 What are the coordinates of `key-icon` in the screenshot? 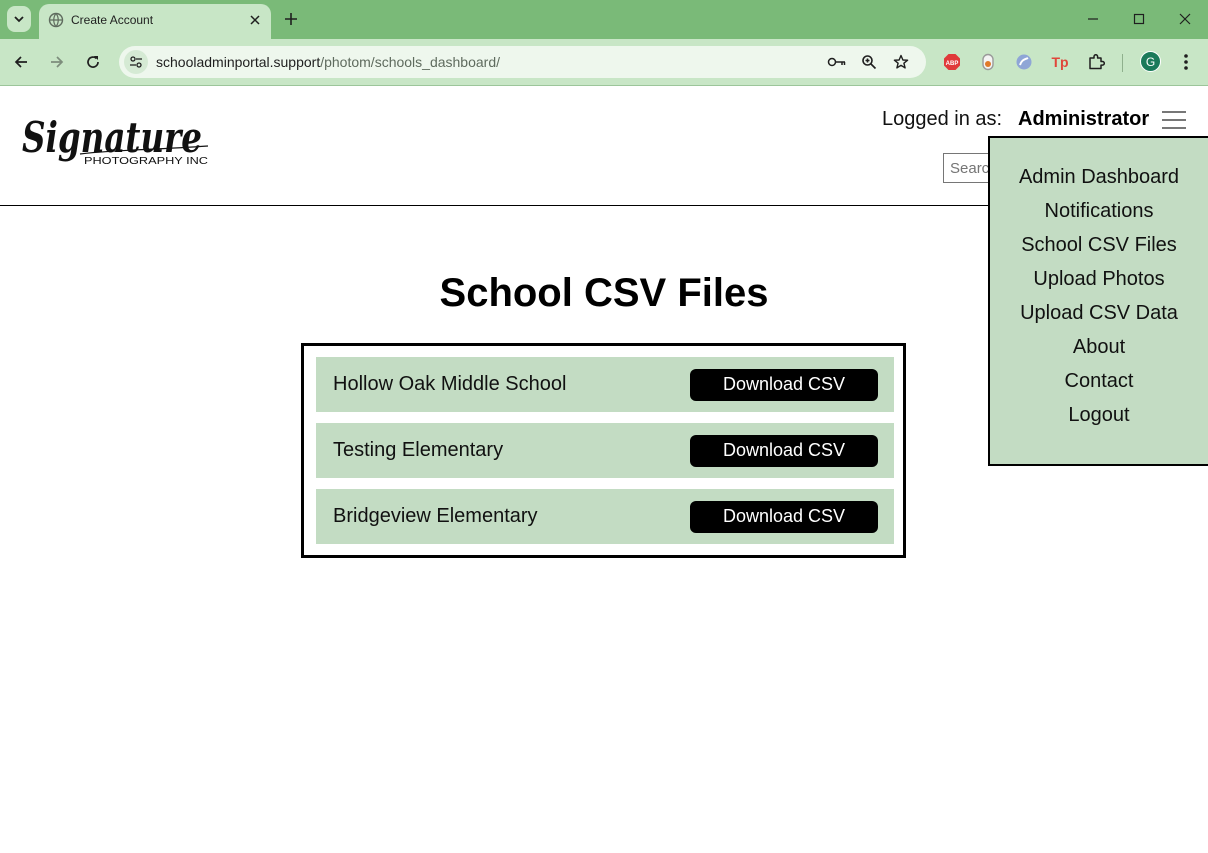 It's located at (836, 62).